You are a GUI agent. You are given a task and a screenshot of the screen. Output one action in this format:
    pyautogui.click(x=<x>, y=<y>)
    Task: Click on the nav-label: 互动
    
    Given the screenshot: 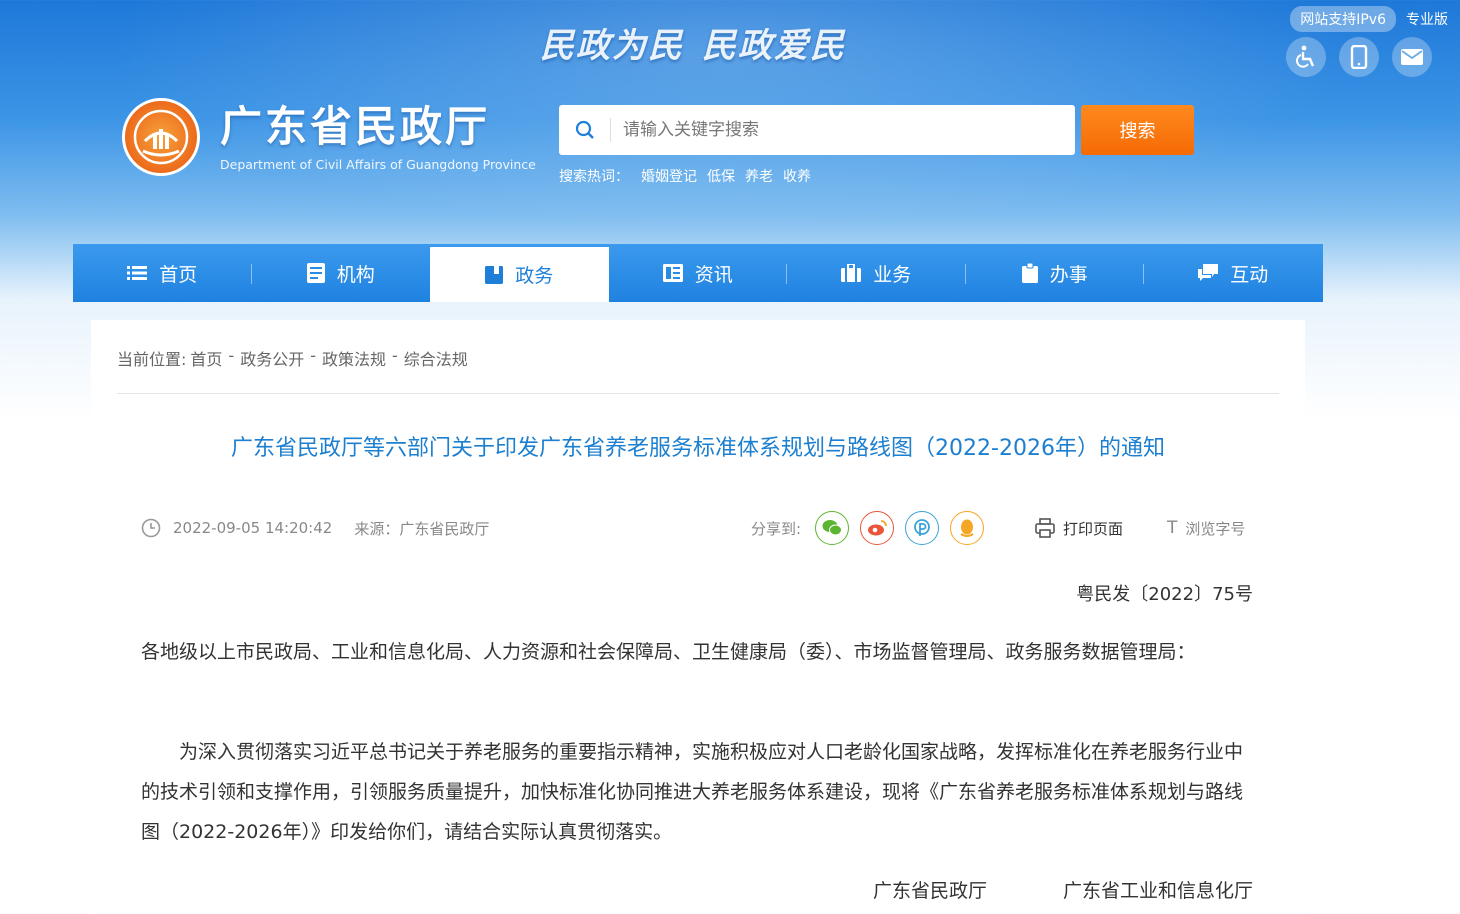 What is the action you would take?
    pyautogui.click(x=1249, y=274)
    